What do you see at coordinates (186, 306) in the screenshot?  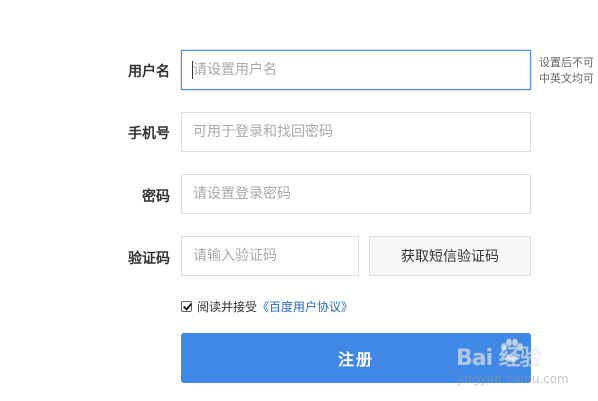 I see `agreement-checkbox` at bounding box center [186, 306].